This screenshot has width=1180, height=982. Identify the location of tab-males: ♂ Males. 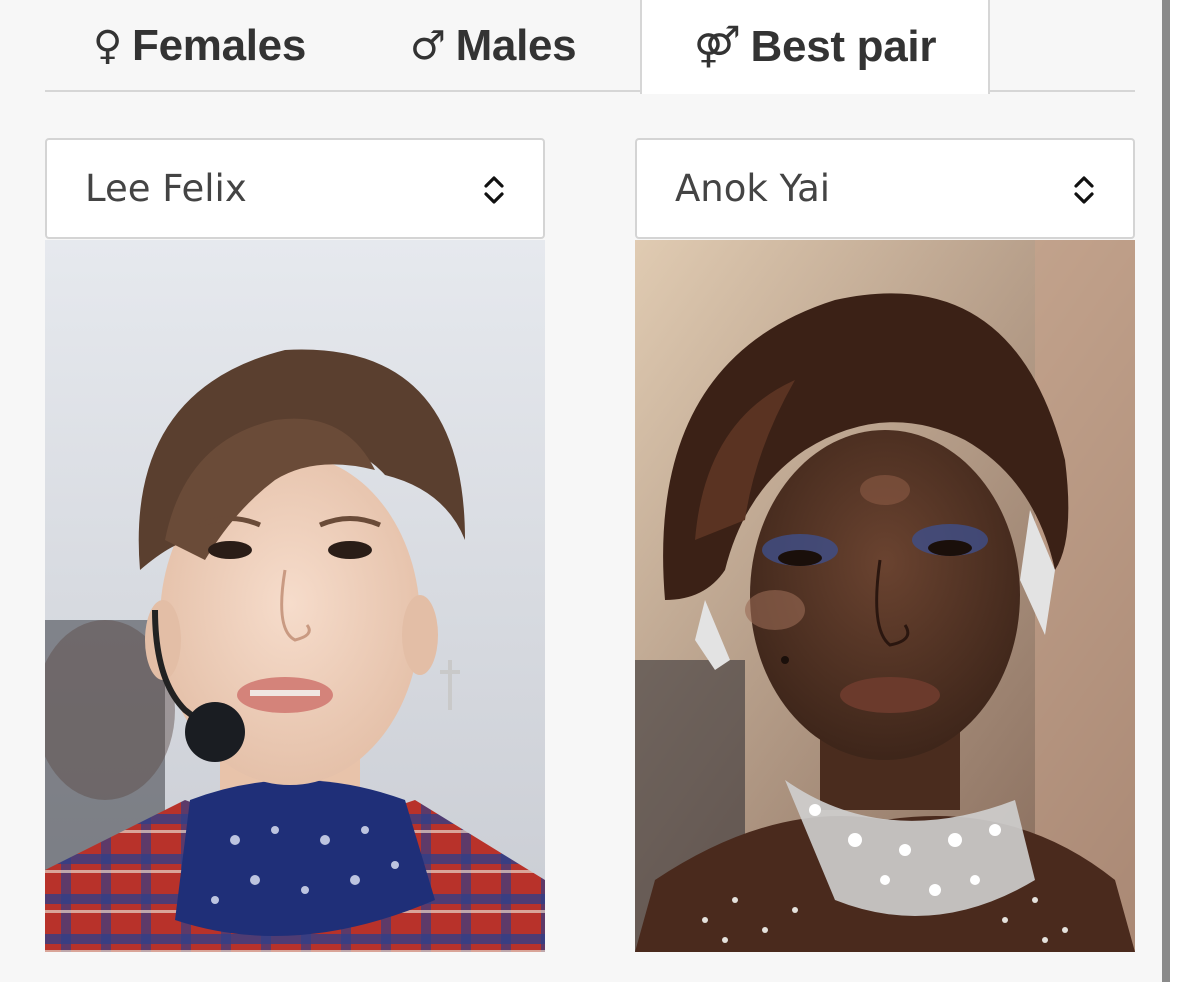
(510, 46).